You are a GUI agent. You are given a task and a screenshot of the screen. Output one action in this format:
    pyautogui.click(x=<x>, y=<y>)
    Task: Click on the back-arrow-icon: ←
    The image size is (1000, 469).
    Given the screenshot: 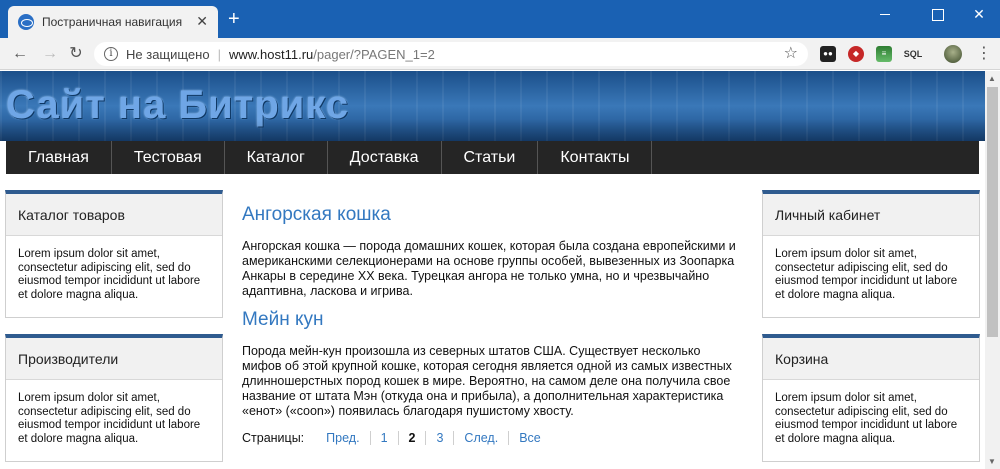 What is the action you would take?
    pyautogui.click(x=20, y=54)
    